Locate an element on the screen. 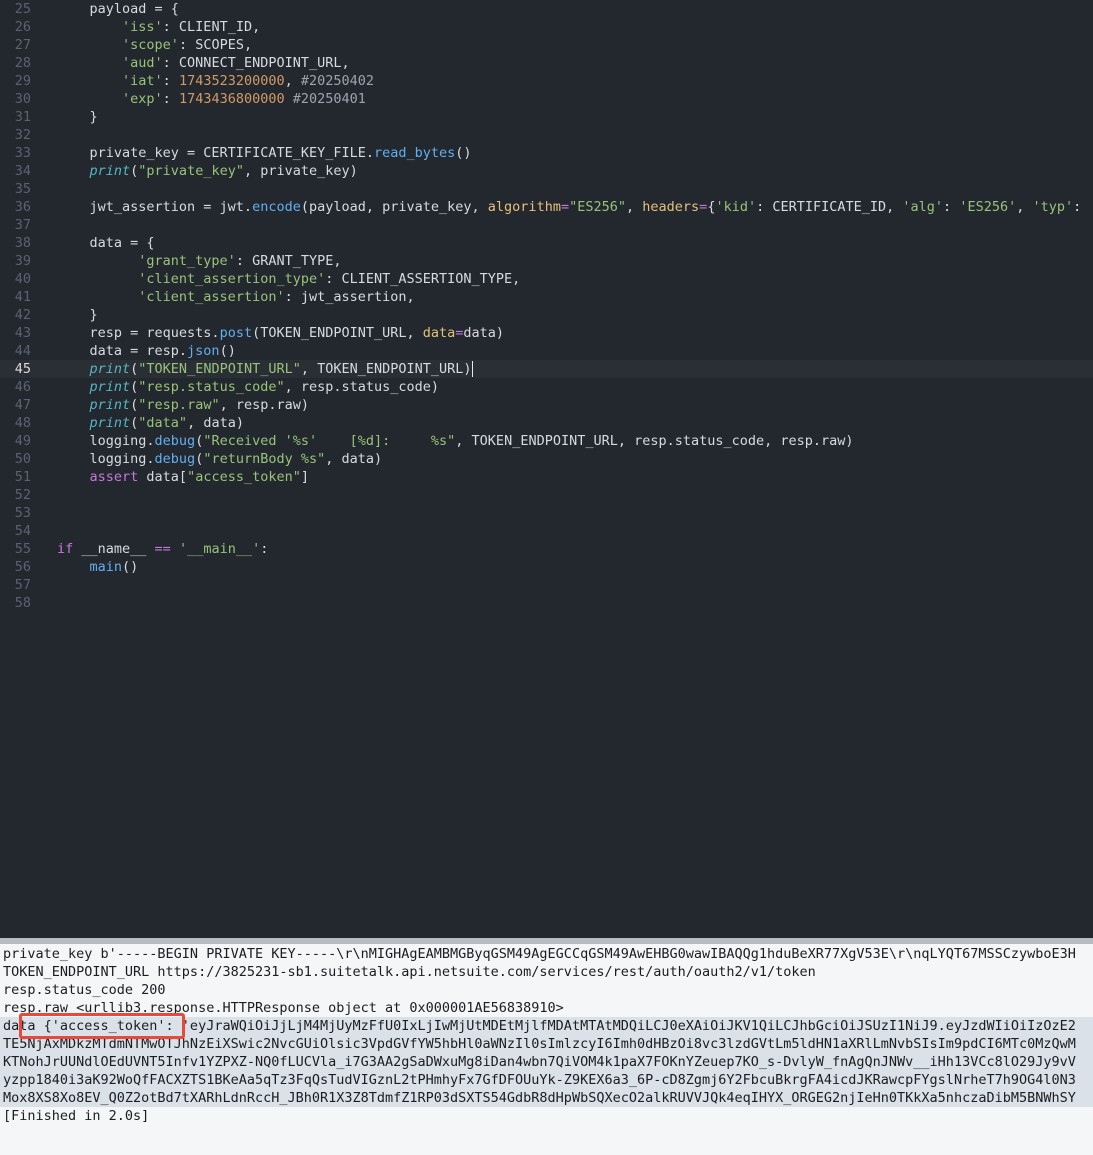  code-text: 'client_assertion': jwt_assertion, is located at coordinates (276, 297).